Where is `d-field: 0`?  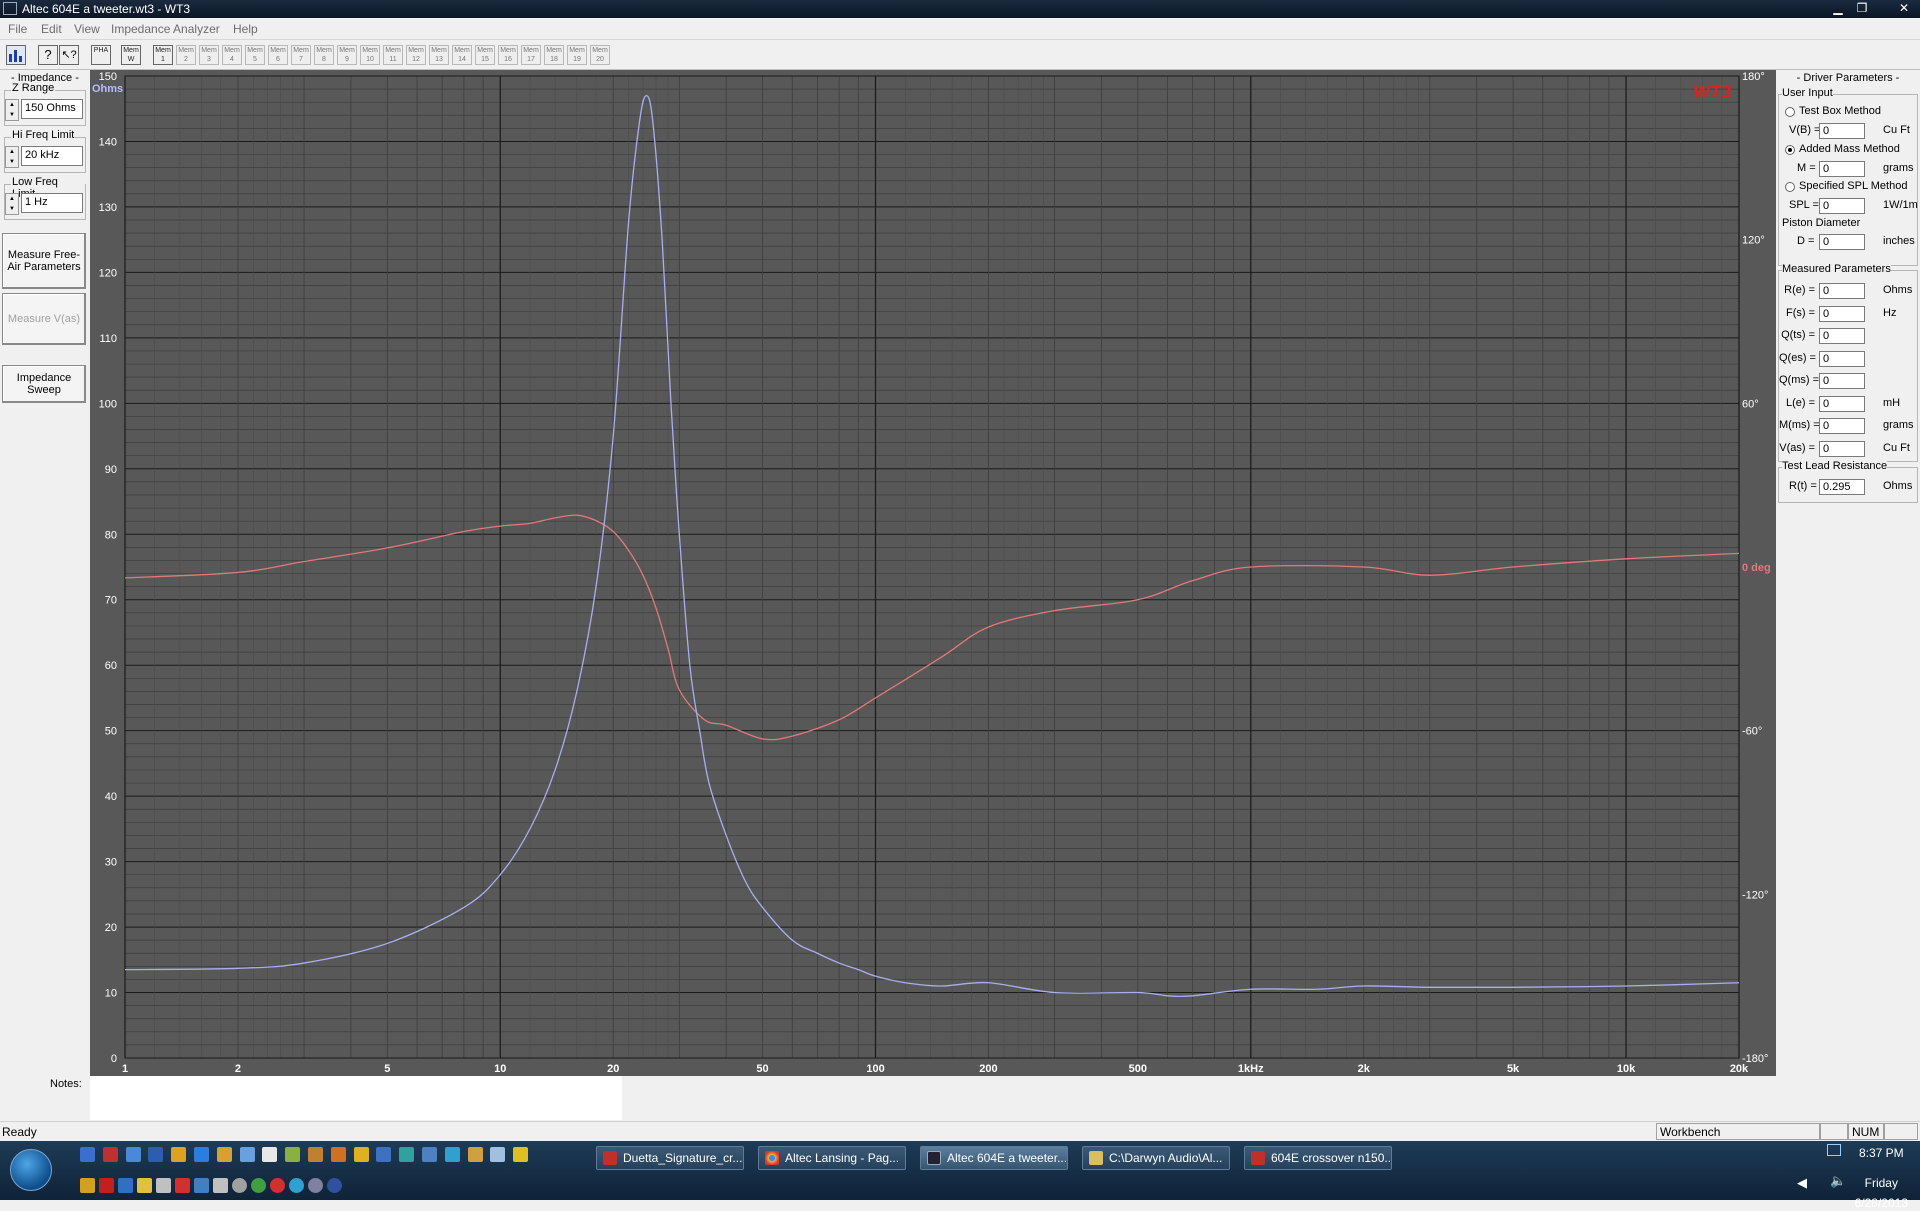
d-field: 0 is located at coordinates (1842, 242).